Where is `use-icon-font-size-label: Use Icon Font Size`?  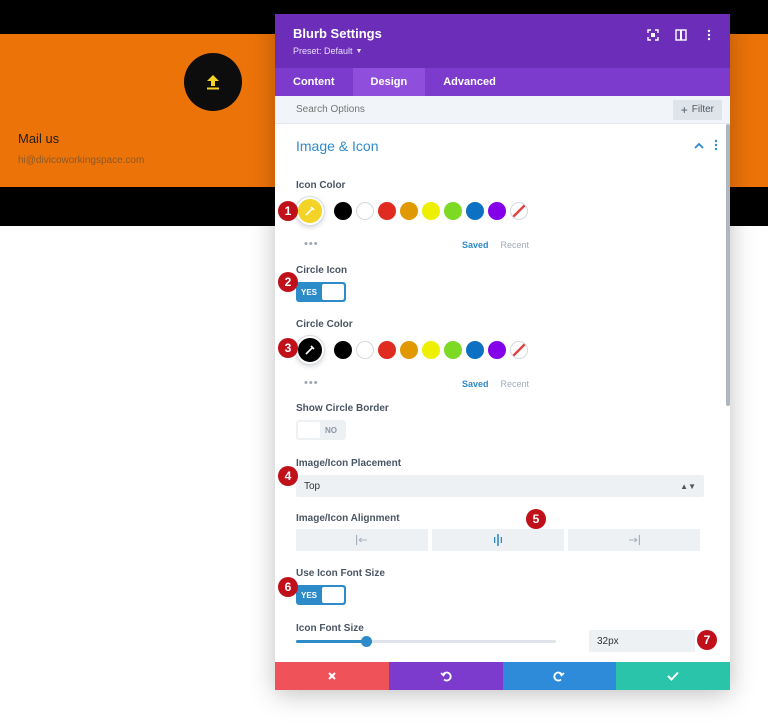 use-icon-font-size-label: Use Icon Font Size is located at coordinates (340, 573).